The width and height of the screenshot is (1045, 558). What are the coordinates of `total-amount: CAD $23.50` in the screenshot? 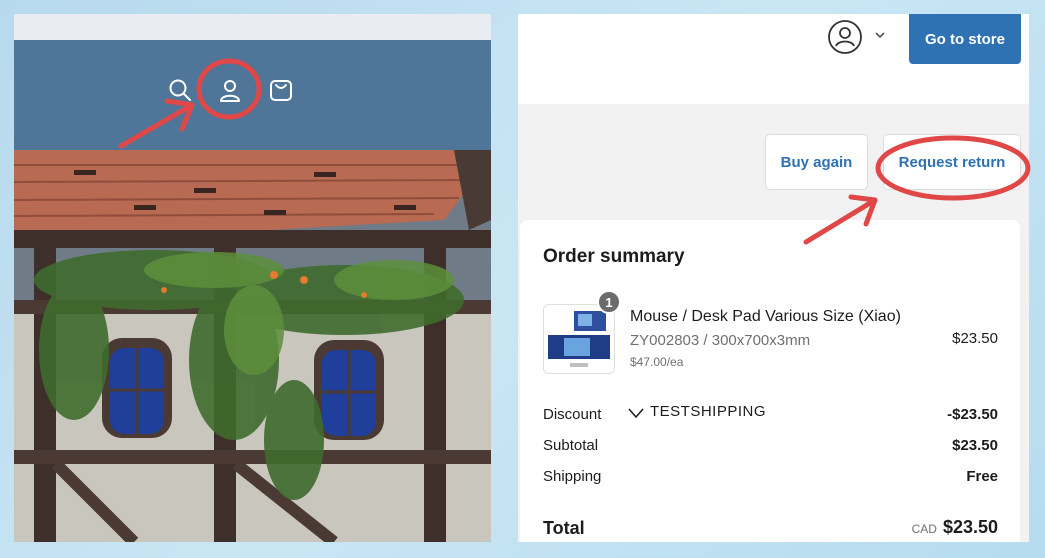 It's located at (955, 527).